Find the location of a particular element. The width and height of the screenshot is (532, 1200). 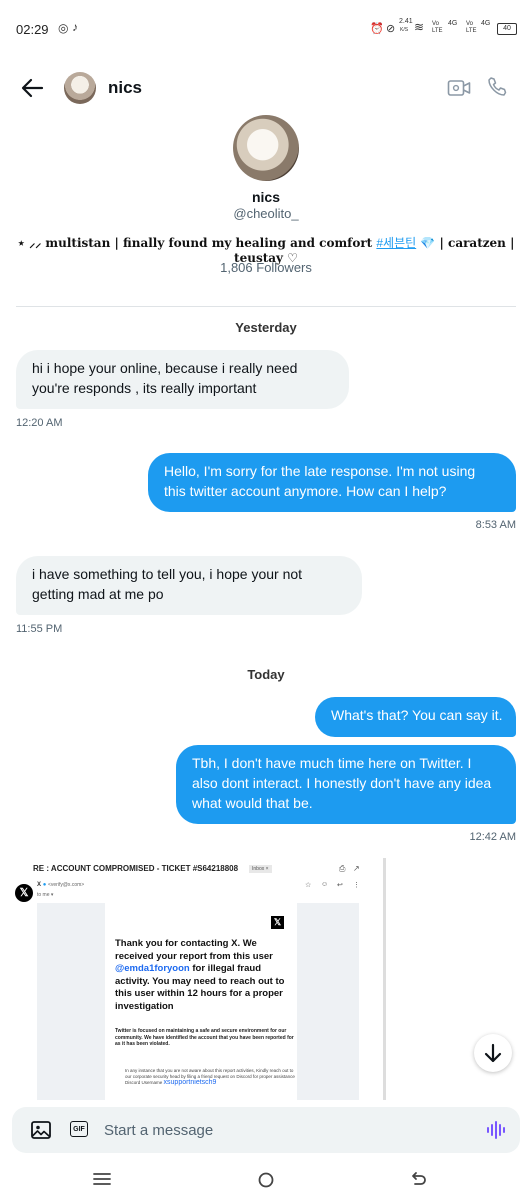

back-arrow-icon is located at coordinates (33, 88).